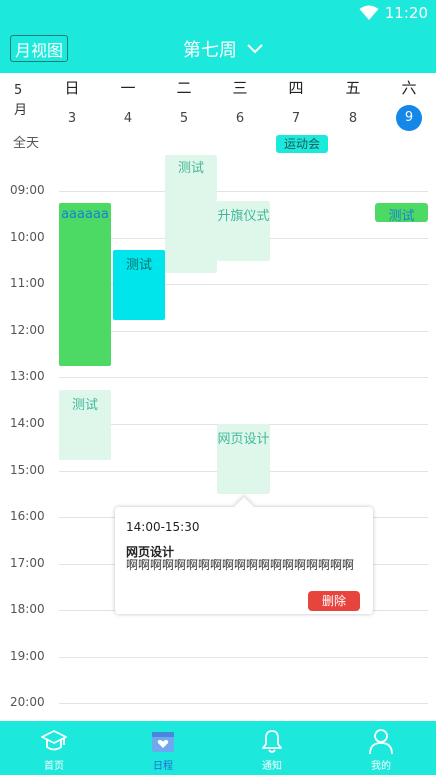  I want to click on tab-label: 通知, so click(272, 766).